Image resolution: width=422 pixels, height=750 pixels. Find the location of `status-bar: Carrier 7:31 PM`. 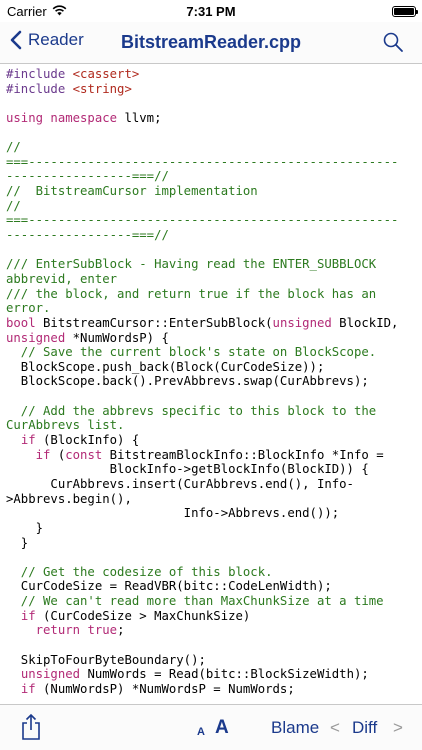

status-bar: Carrier 7:31 PM is located at coordinates (211, 11).